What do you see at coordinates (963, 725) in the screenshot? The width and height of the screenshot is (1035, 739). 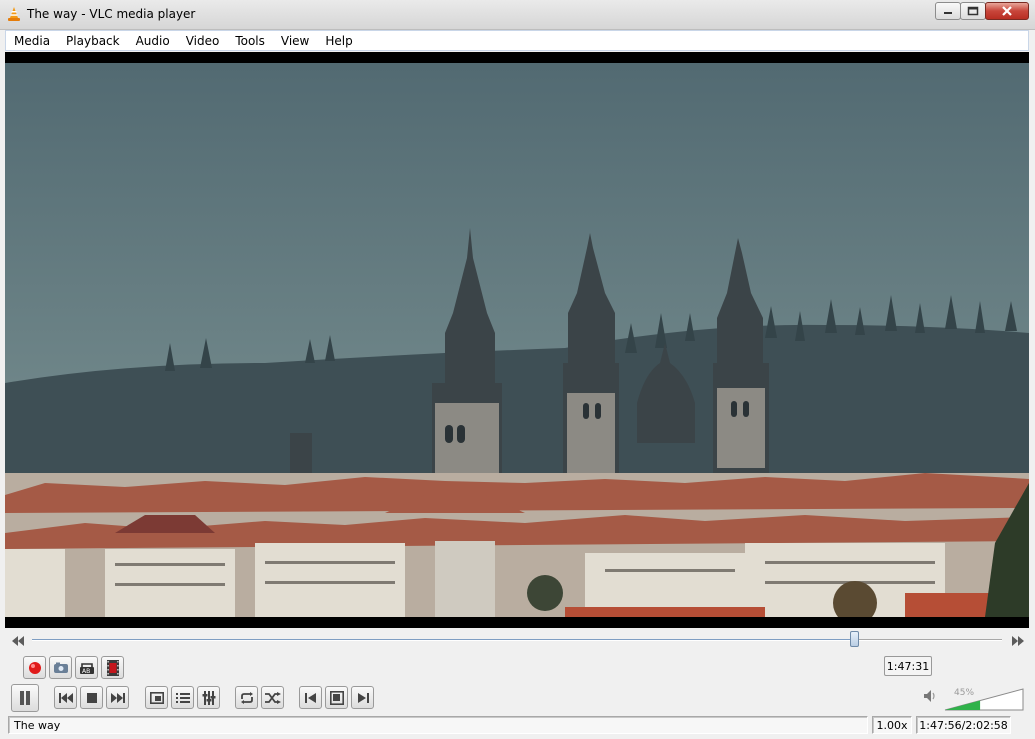 I see `elapsed-total-time: 1:47:56/2:02:58` at bounding box center [963, 725].